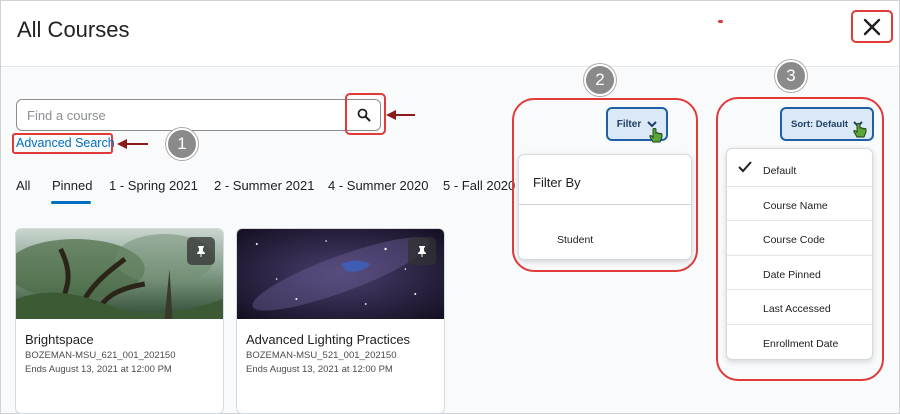 Image resolution: width=900 pixels, height=414 pixels. Describe the element at coordinates (605, 204) in the screenshot. I see `divider` at that location.